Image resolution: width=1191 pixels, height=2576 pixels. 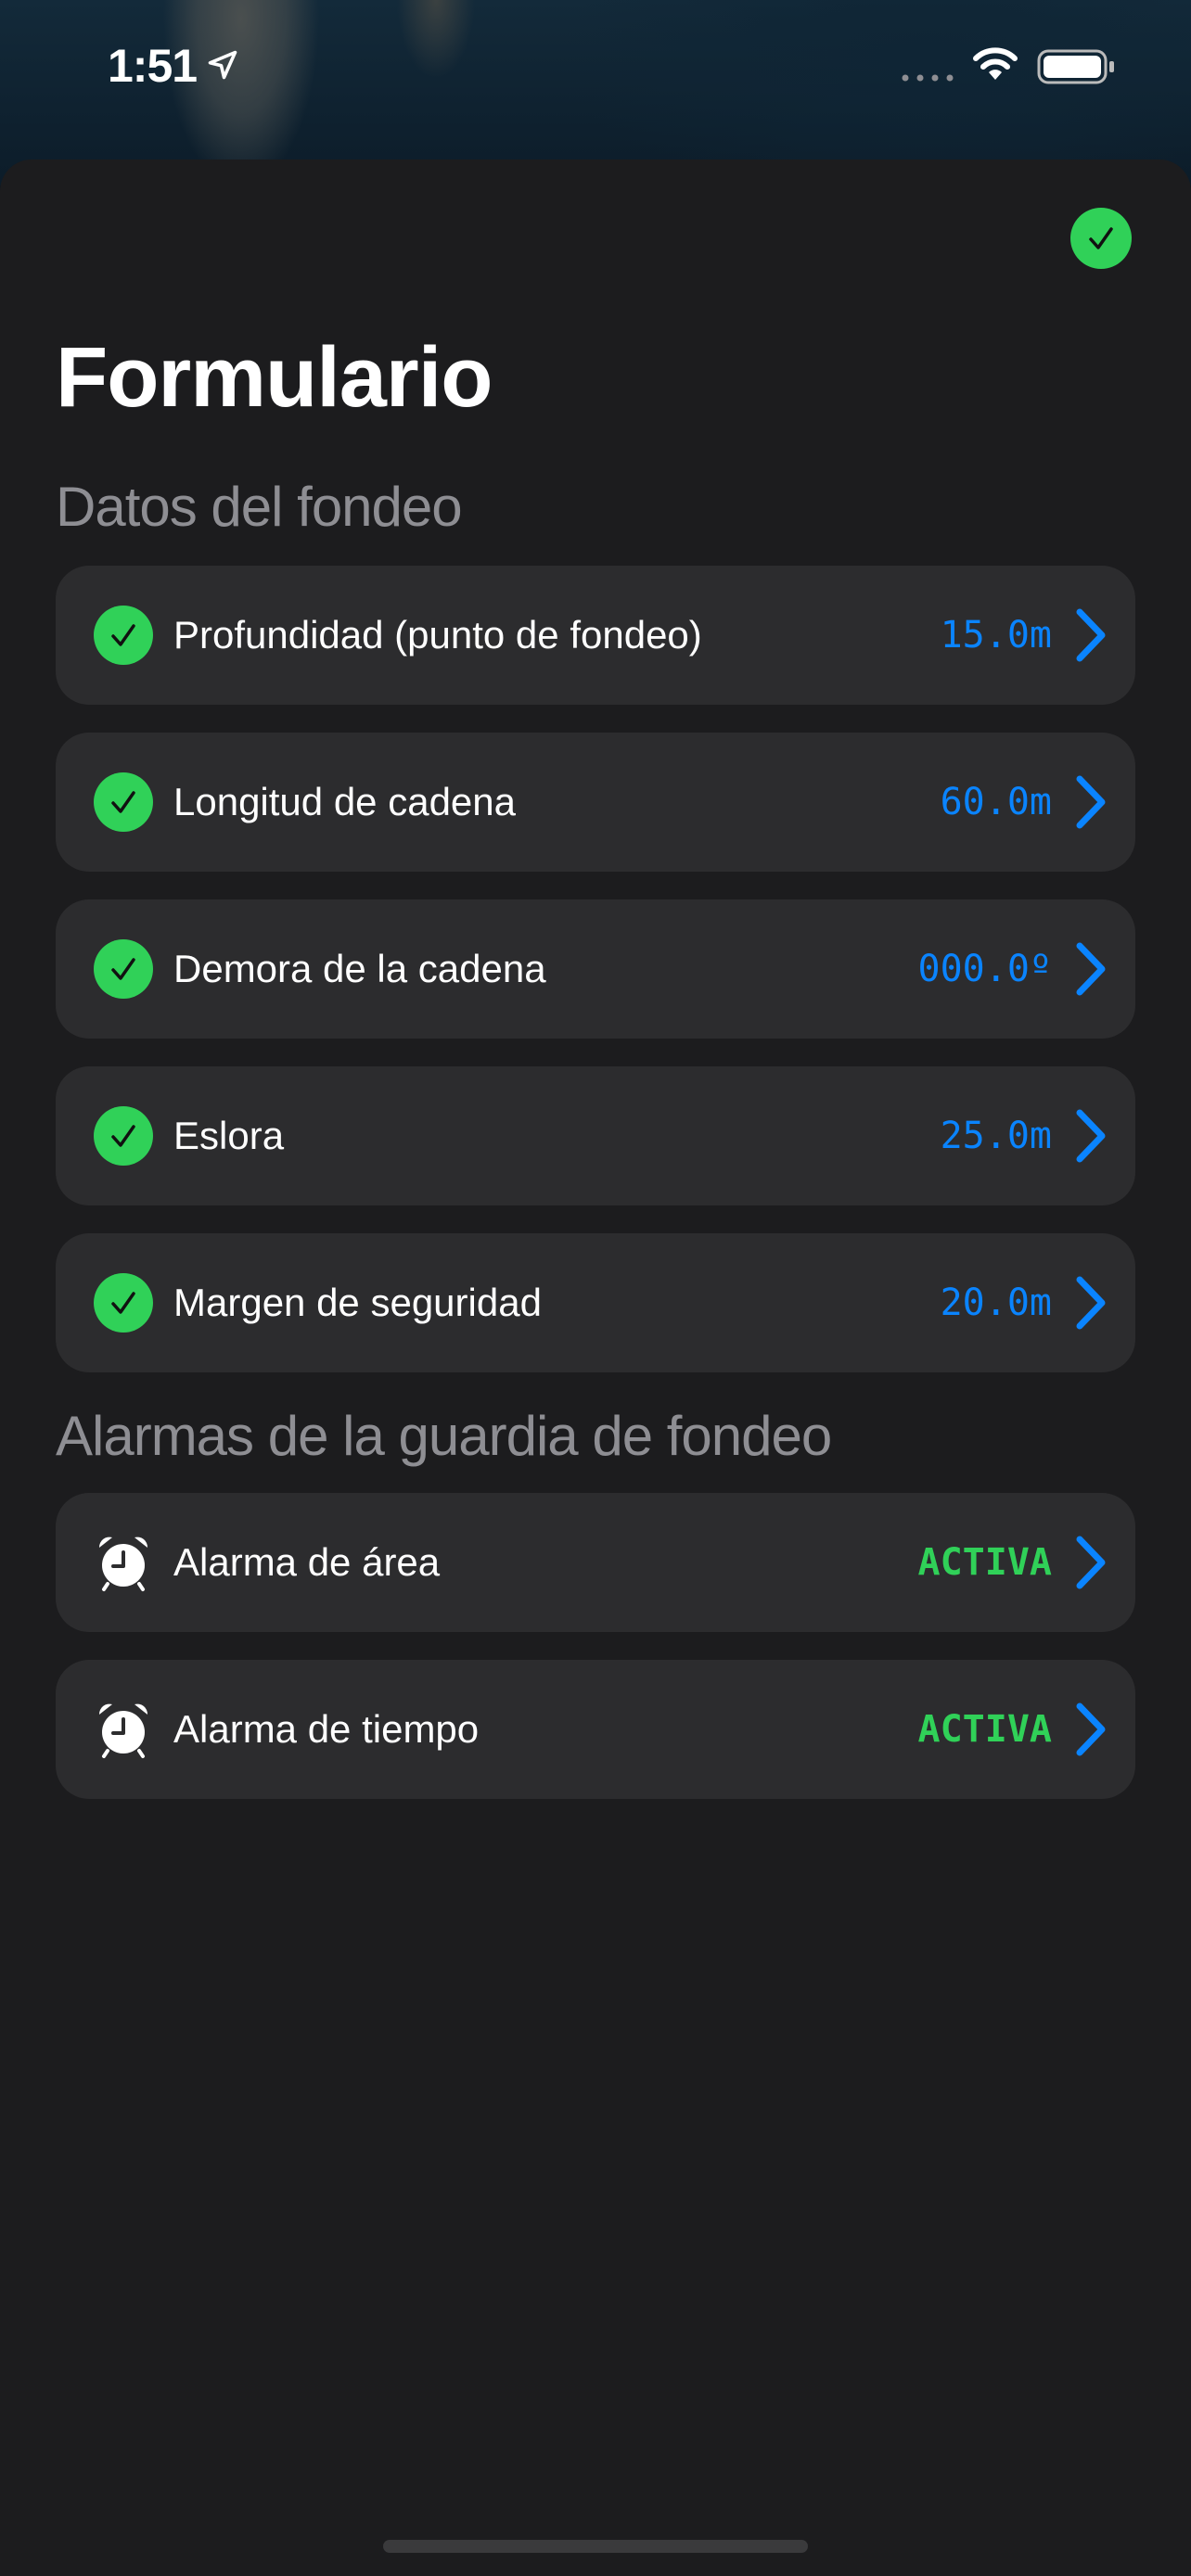 I want to click on row-label: Profundidad (punto de fondeo), so click(x=437, y=635).